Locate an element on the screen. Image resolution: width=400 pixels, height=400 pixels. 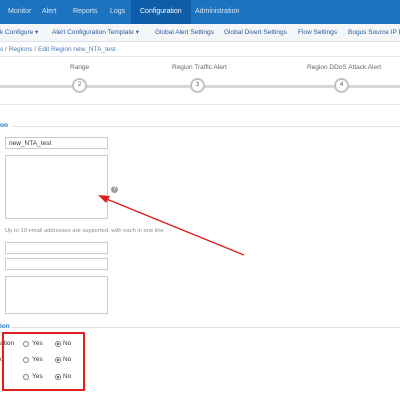
annotation-highlight-box is located at coordinates (43, 361).